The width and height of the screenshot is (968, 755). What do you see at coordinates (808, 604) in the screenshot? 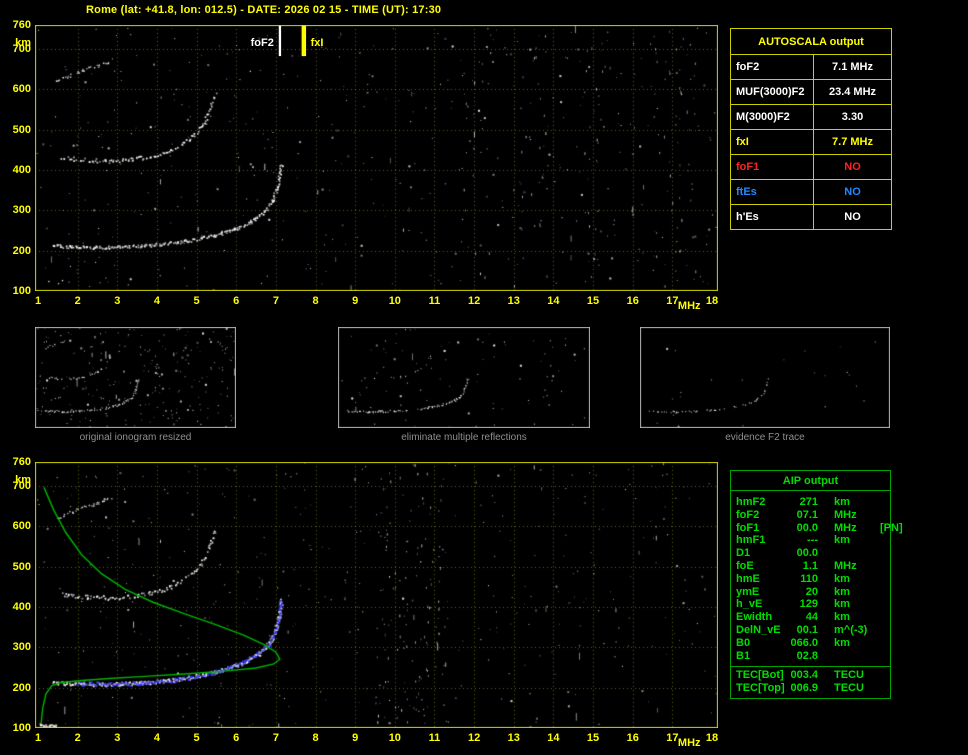
I see `aip-param-value: 129` at bounding box center [808, 604].